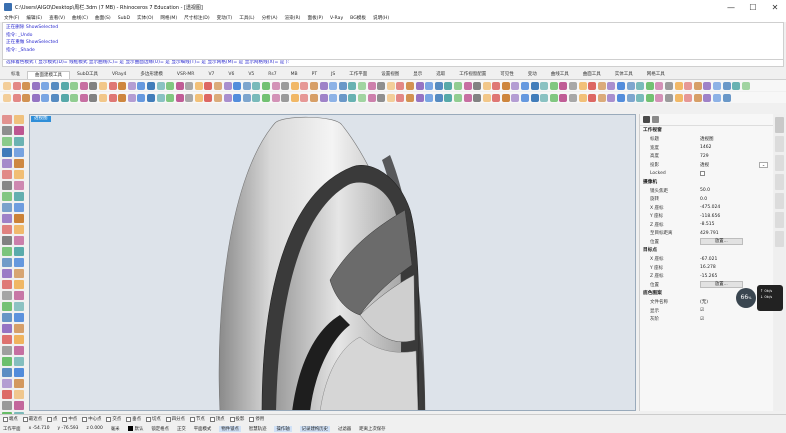  What do you see at coordinates (11, 18) in the screenshot?
I see `menu-file: 文件(F)` at bounding box center [11, 18].